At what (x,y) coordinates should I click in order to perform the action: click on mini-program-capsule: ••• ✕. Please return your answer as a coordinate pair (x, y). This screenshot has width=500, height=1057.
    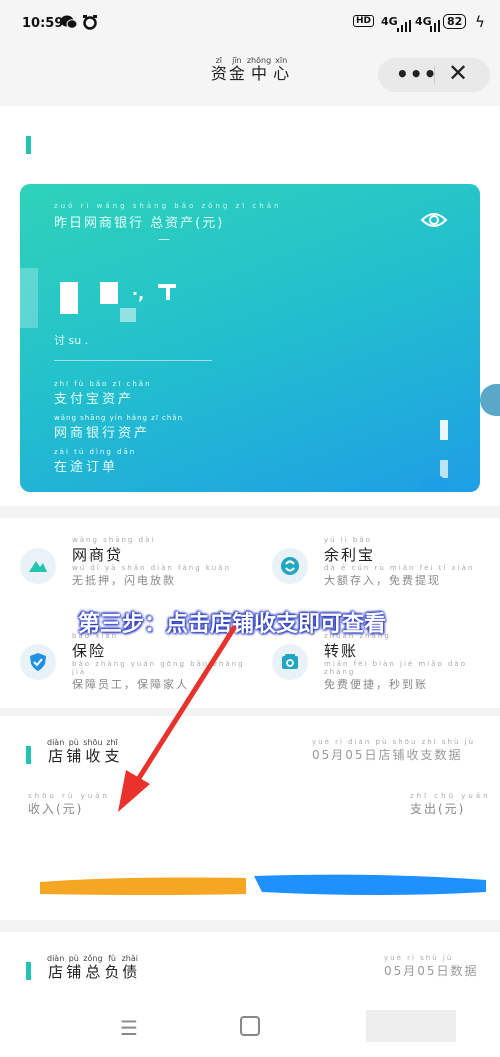
    Looking at the image, I should click on (434, 75).